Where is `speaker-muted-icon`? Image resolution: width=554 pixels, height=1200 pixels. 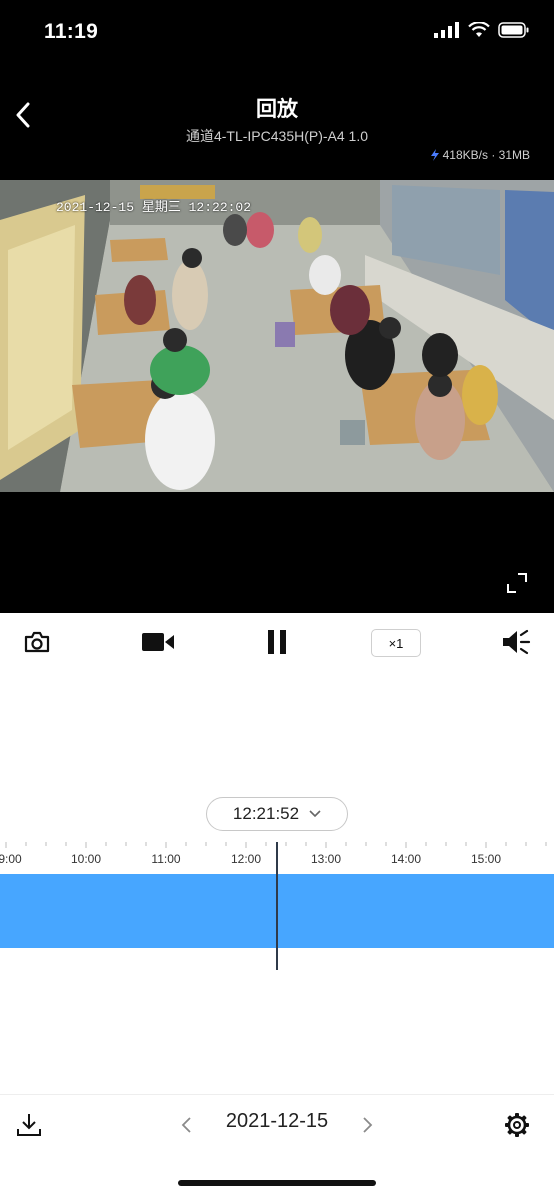
speaker-muted-icon is located at coordinates (517, 642).